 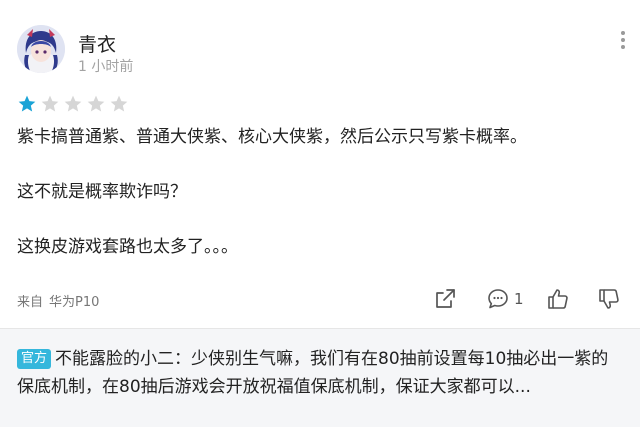 I want to click on comment-count: 1, so click(x=519, y=299).